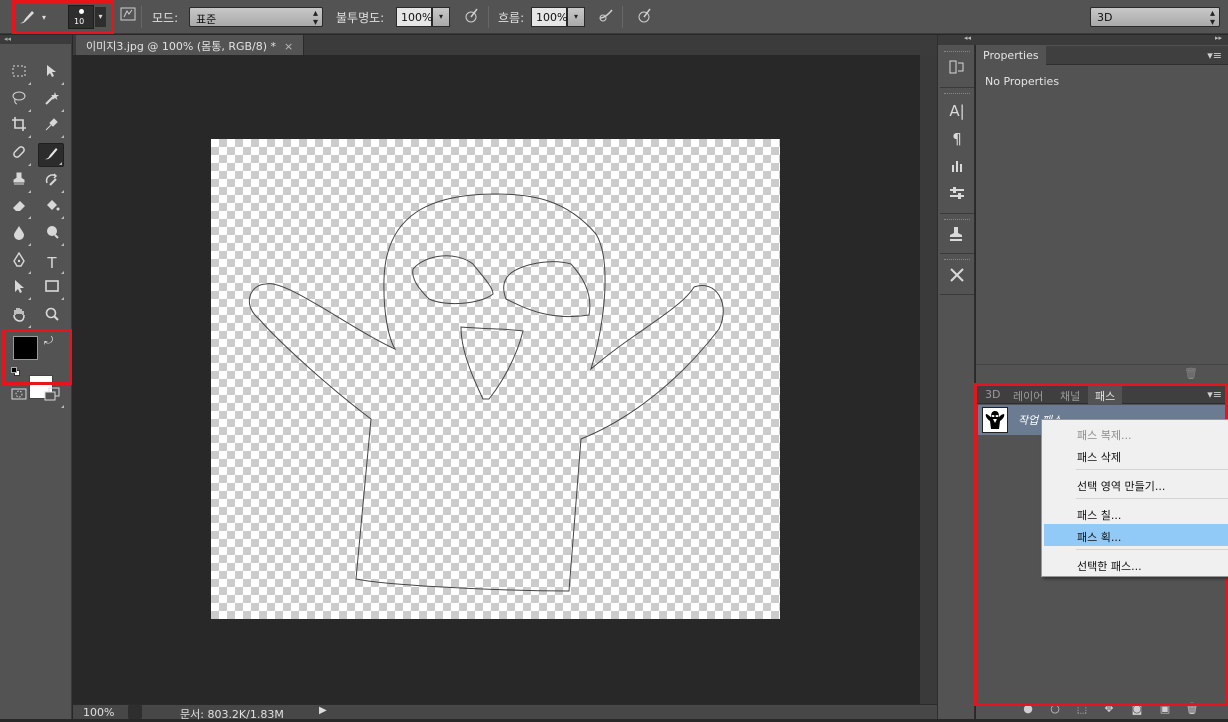 The height and width of the screenshot is (722, 1228). What do you see at coordinates (19, 317) in the screenshot?
I see `hand-tool-icon` at bounding box center [19, 317].